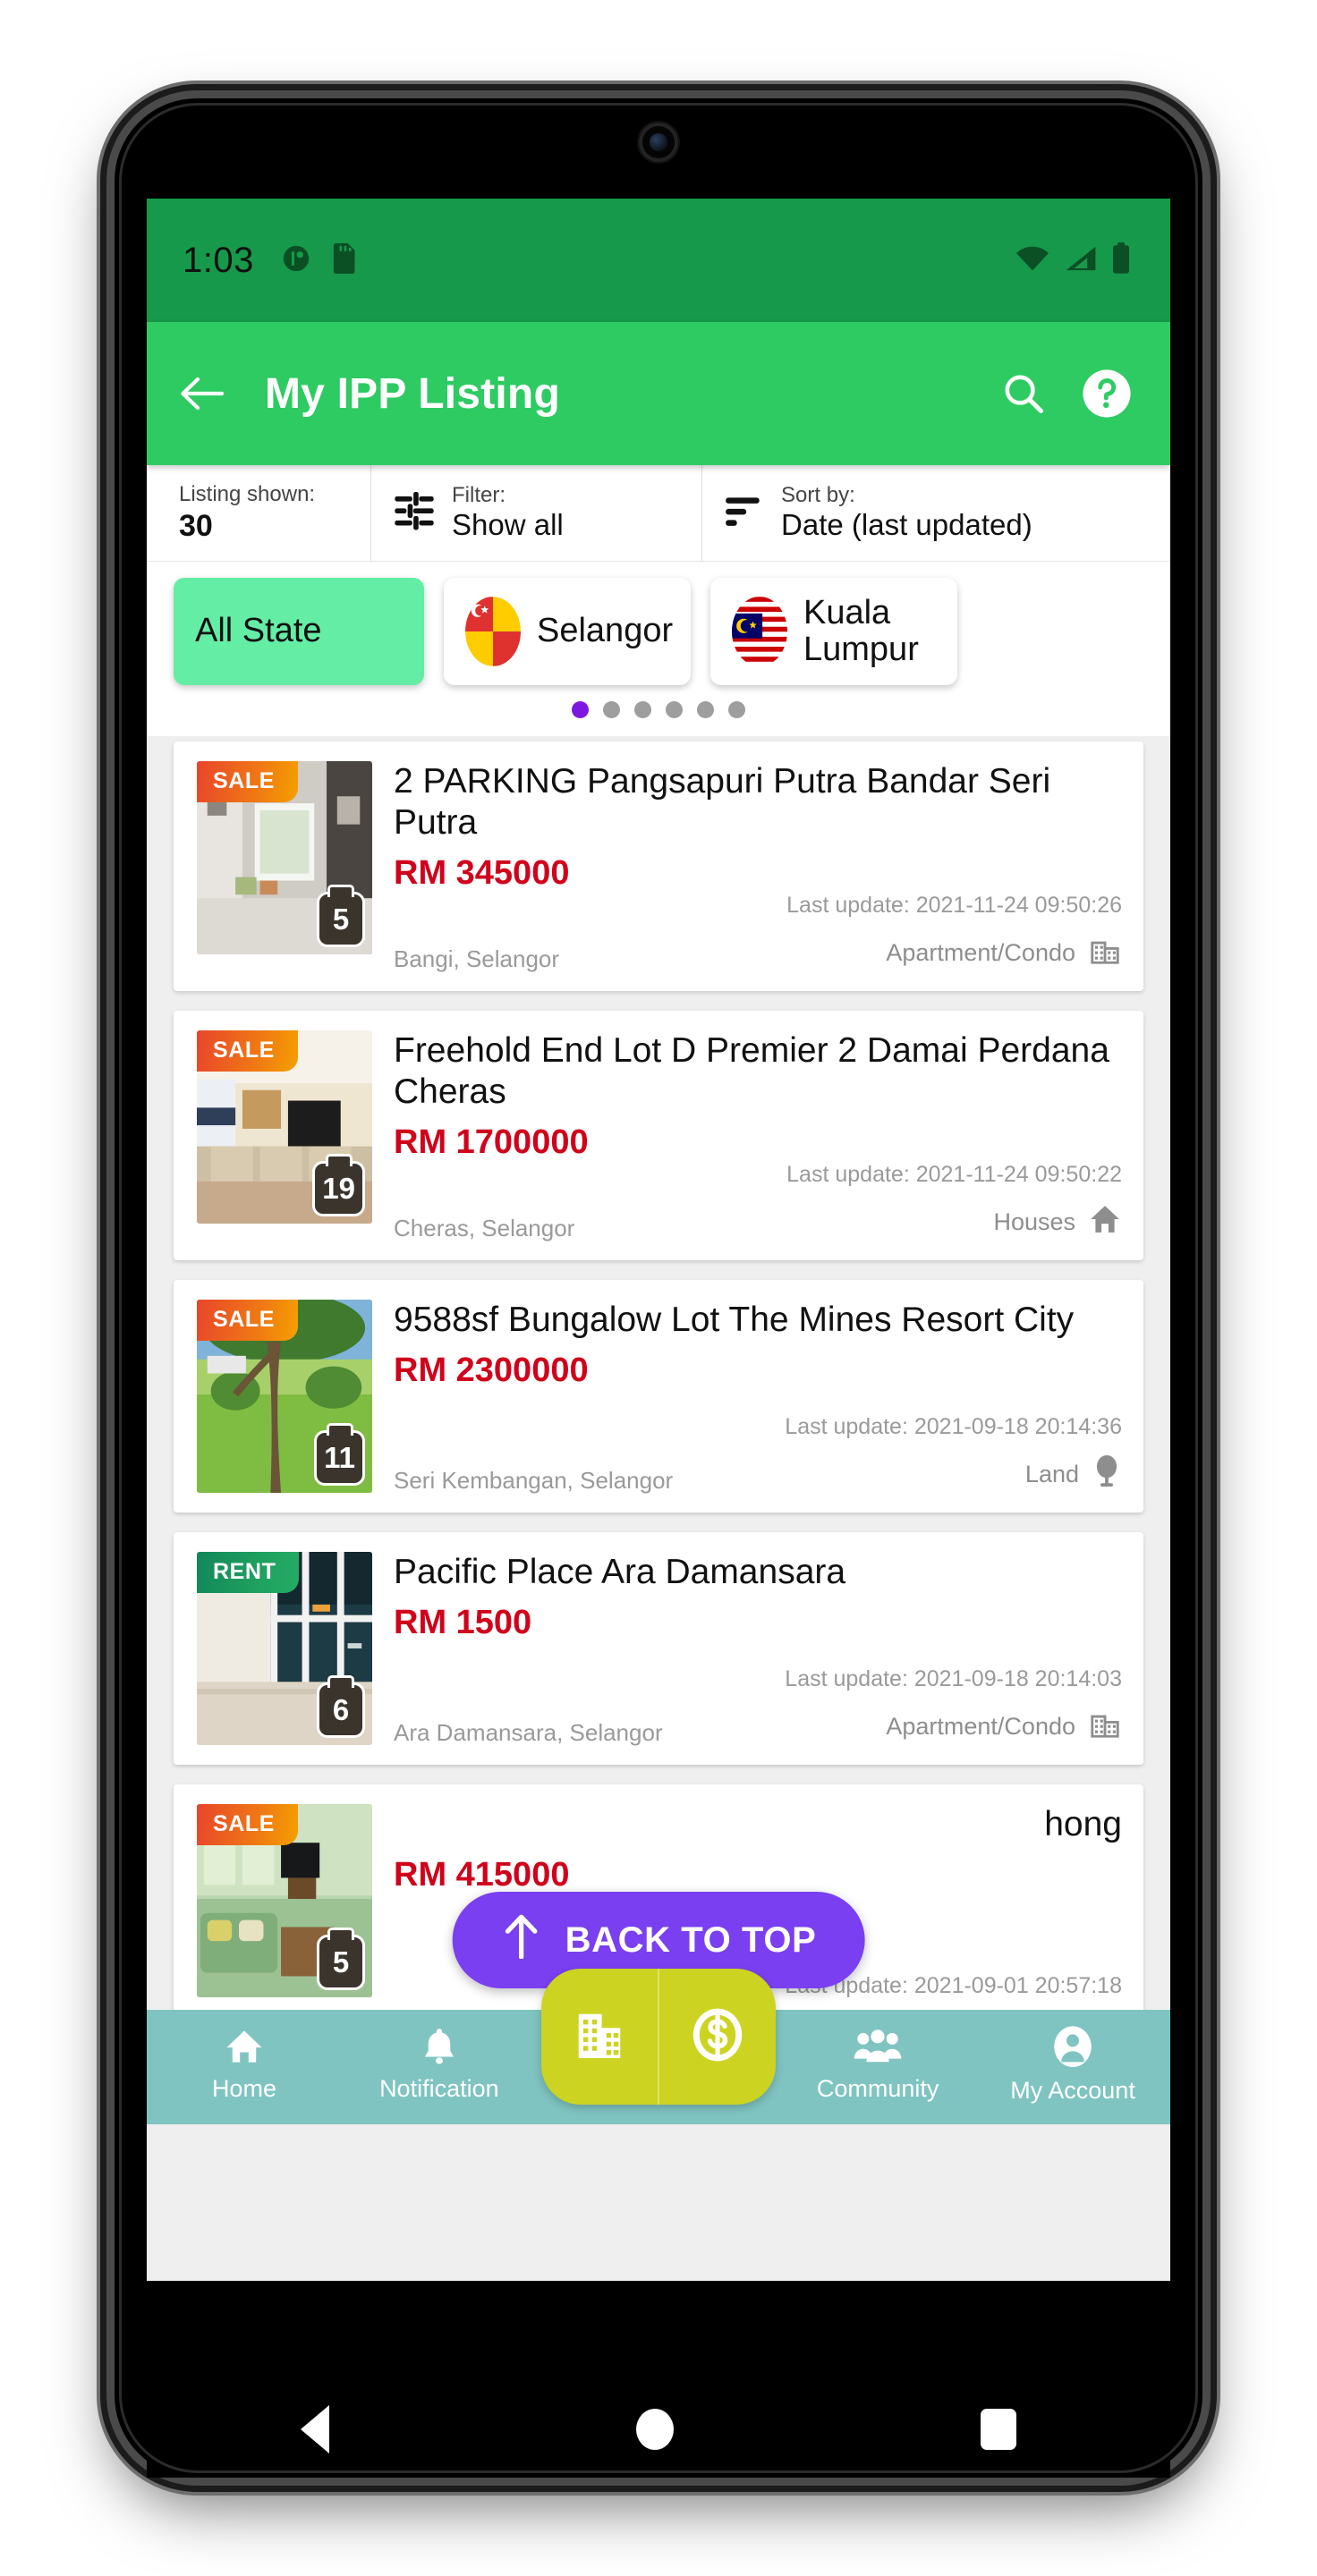 Image resolution: width=1317 pixels, height=2576 pixels. What do you see at coordinates (479, 494) in the screenshot?
I see `filter-label: Filter:` at bounding box center [479, 494].